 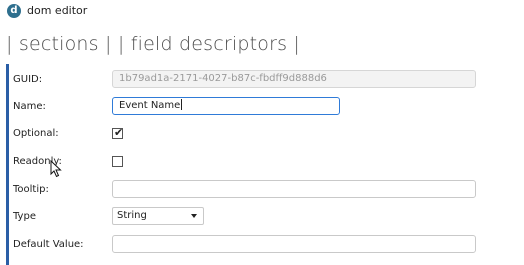 What do you see at coordinates (262, 11) in the screenshot?
I see `title-bar: d dom editor` at bounding box center [262, 11].